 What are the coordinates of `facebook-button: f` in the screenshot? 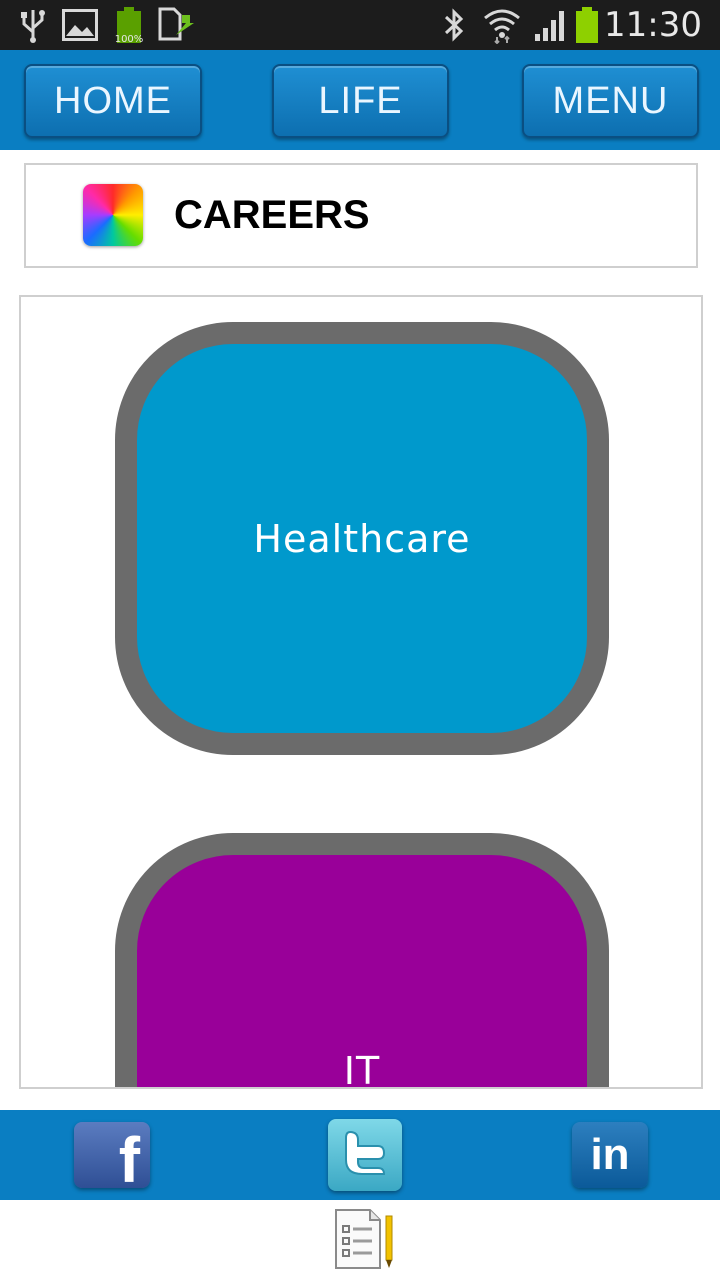 It's located at (112, 1159).